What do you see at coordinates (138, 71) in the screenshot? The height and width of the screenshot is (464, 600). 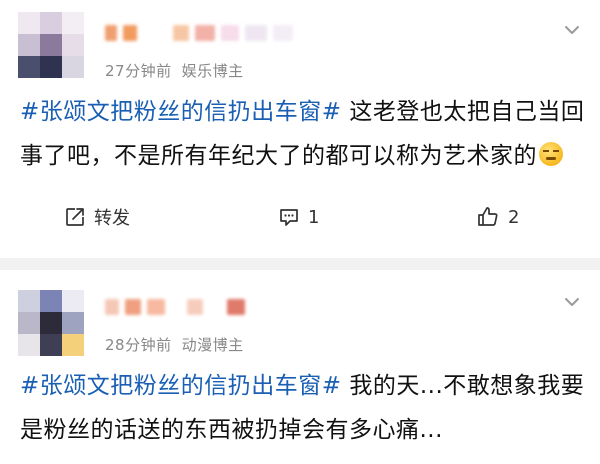 I see `post-time: 27分钟前` at bounding box center [138, 71].